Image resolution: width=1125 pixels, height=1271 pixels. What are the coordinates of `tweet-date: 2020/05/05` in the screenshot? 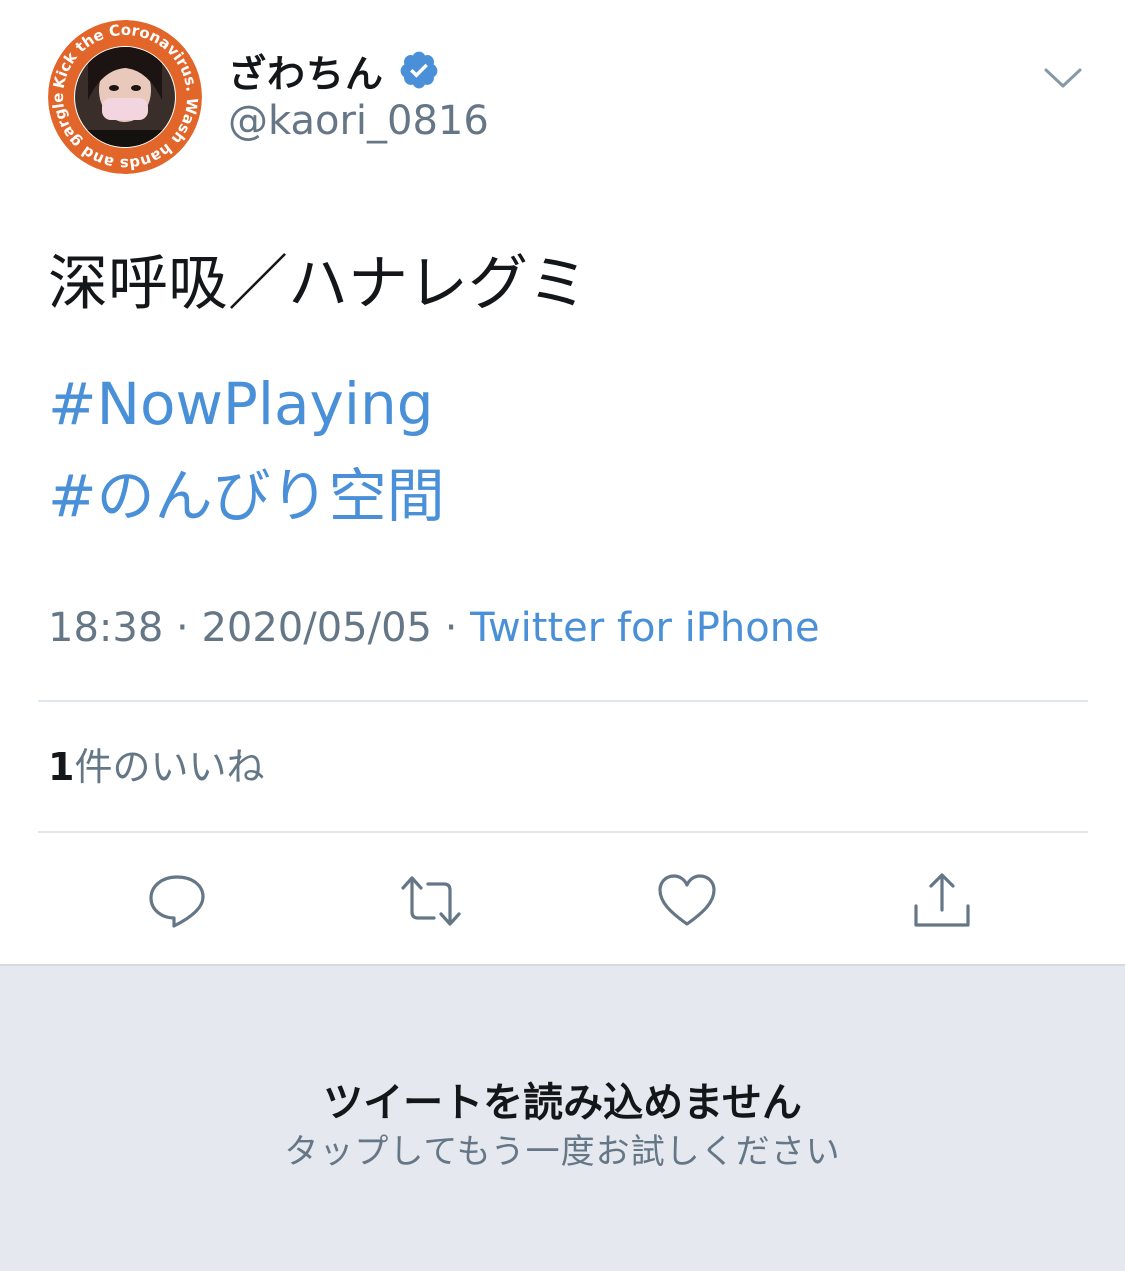 It's located at (316, 628).